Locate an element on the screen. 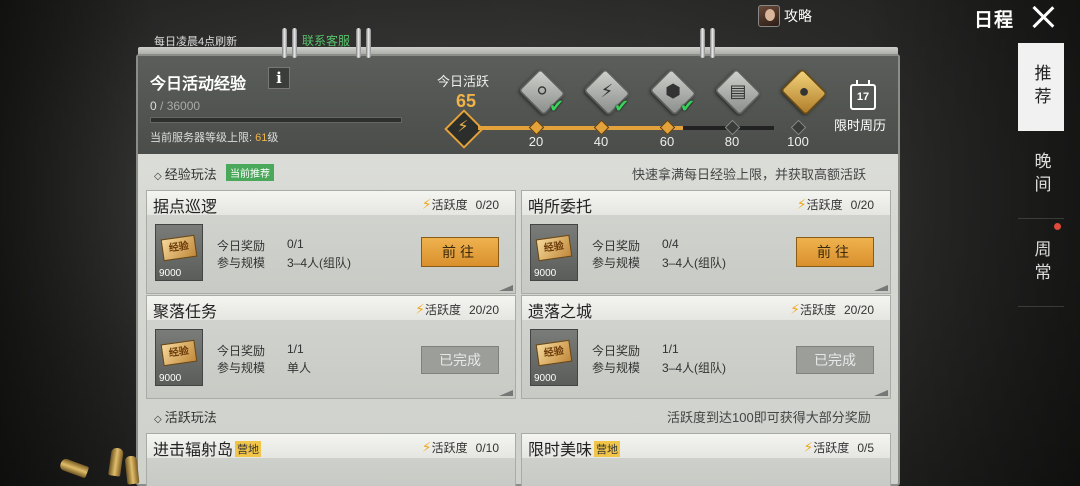  daily-activity-label: 今日活跃 is located at coordinates (463, 81).